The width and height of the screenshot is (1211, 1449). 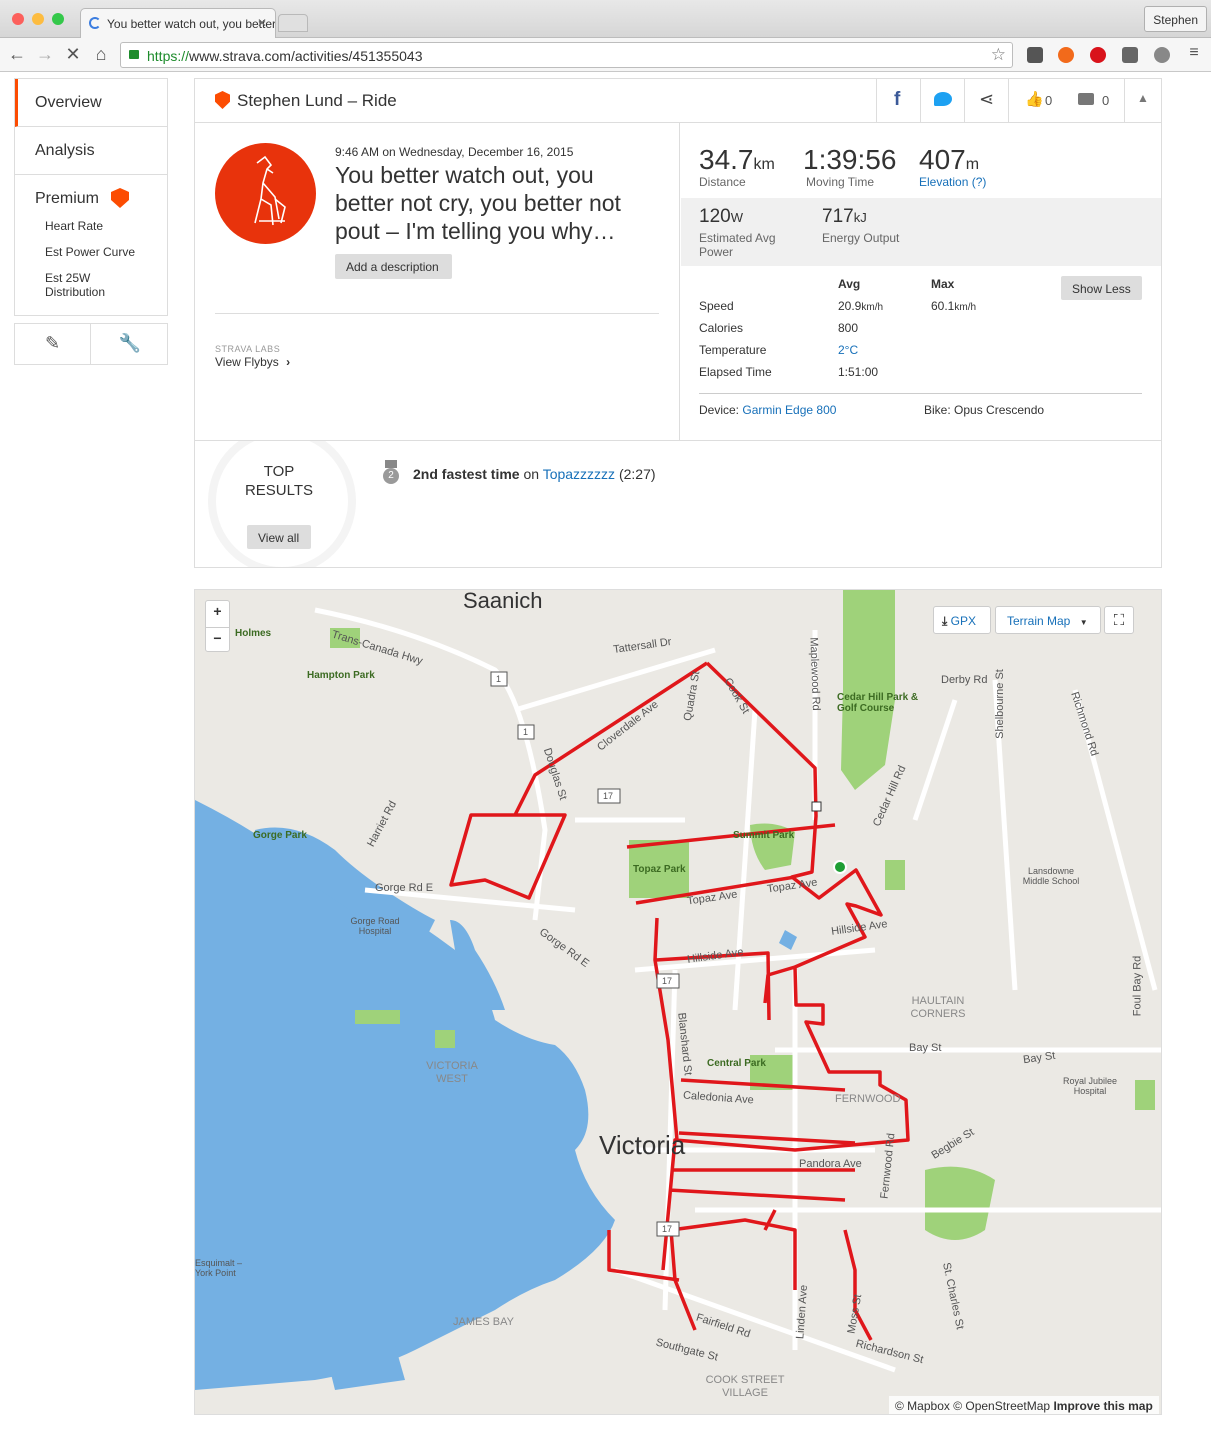 I want to click on map-label-esquimalt: Esquimalt – York Point, so click(x=219, y=1268).